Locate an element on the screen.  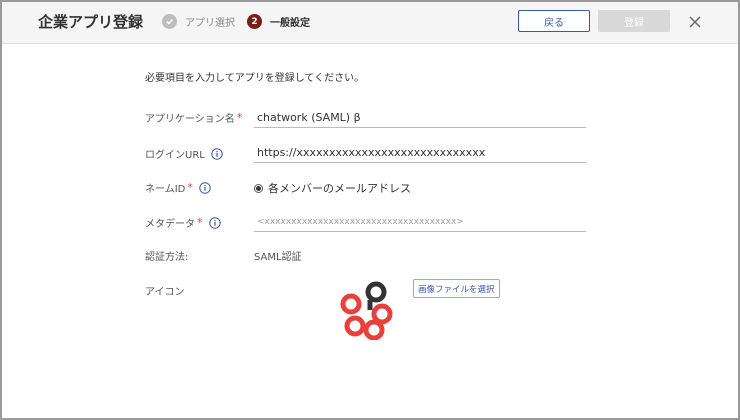
radio-button is located at coordinates (258, 188).